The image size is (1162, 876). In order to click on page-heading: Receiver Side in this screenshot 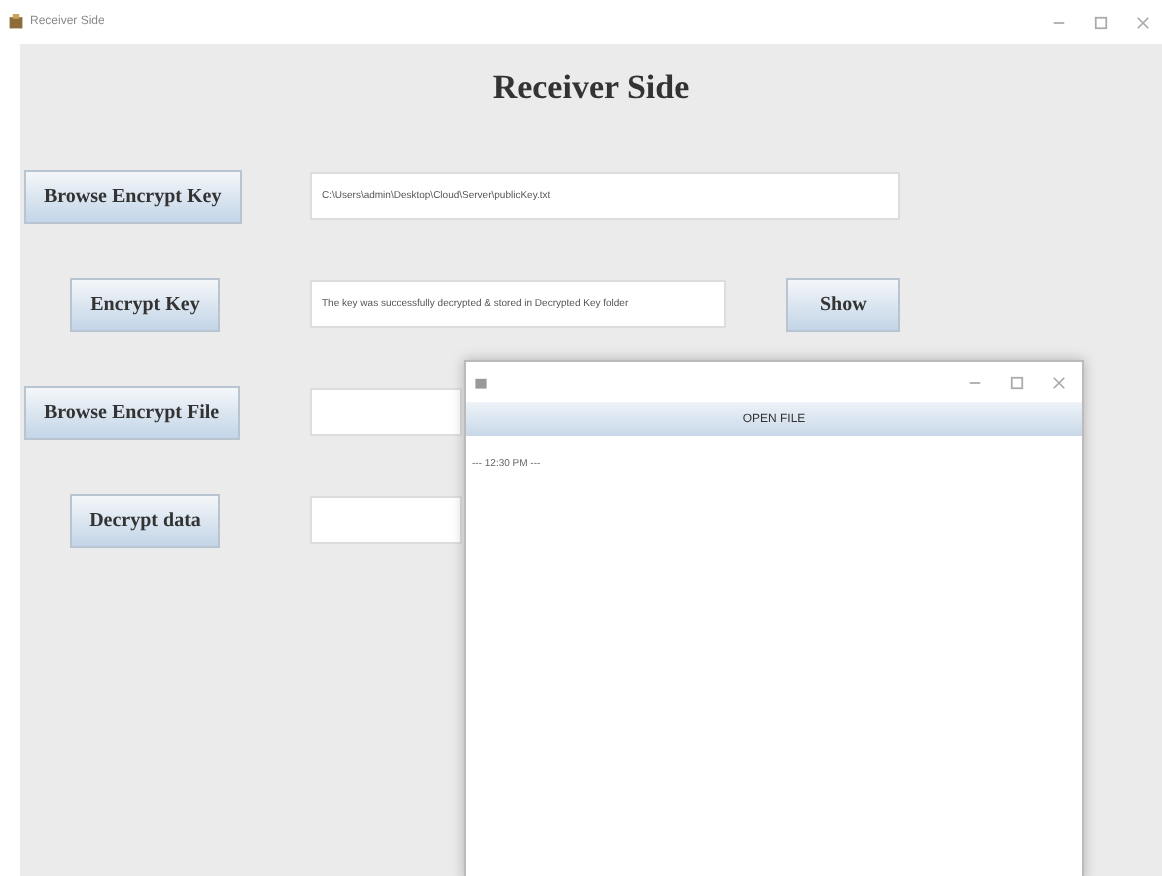, I will do `click(591, 87)`.